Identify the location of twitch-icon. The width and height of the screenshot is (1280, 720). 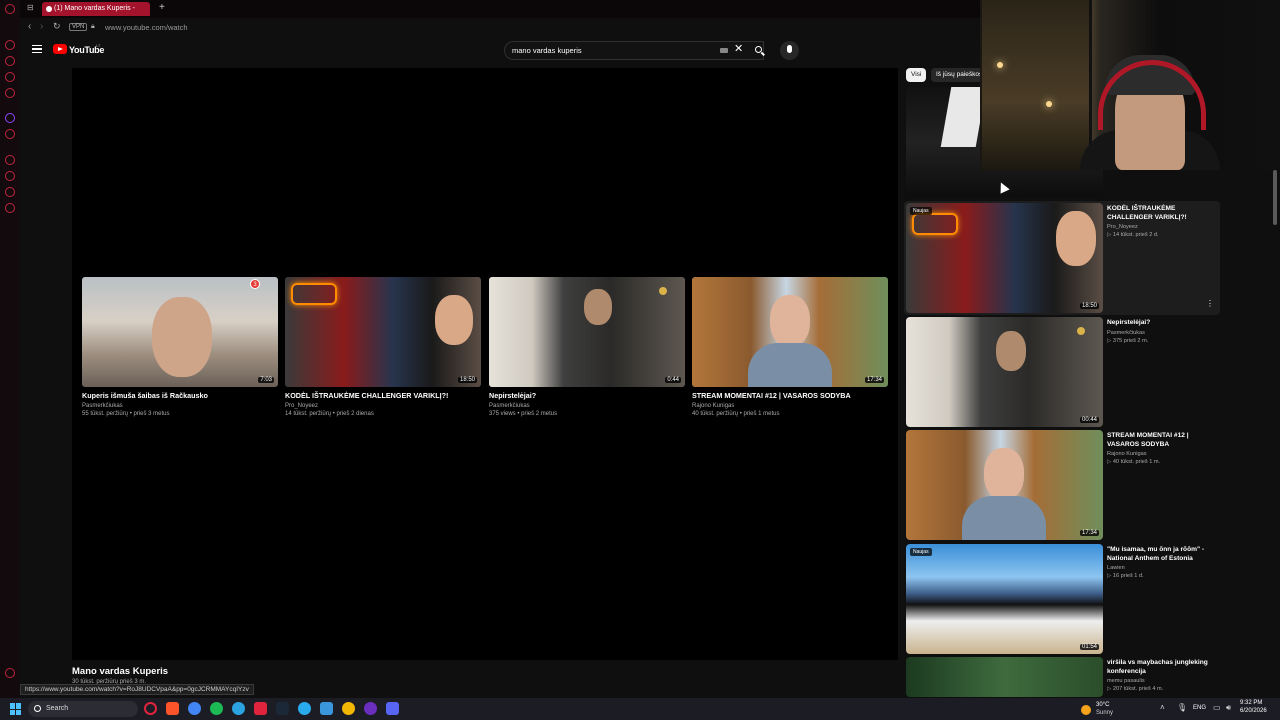
(10, 118).